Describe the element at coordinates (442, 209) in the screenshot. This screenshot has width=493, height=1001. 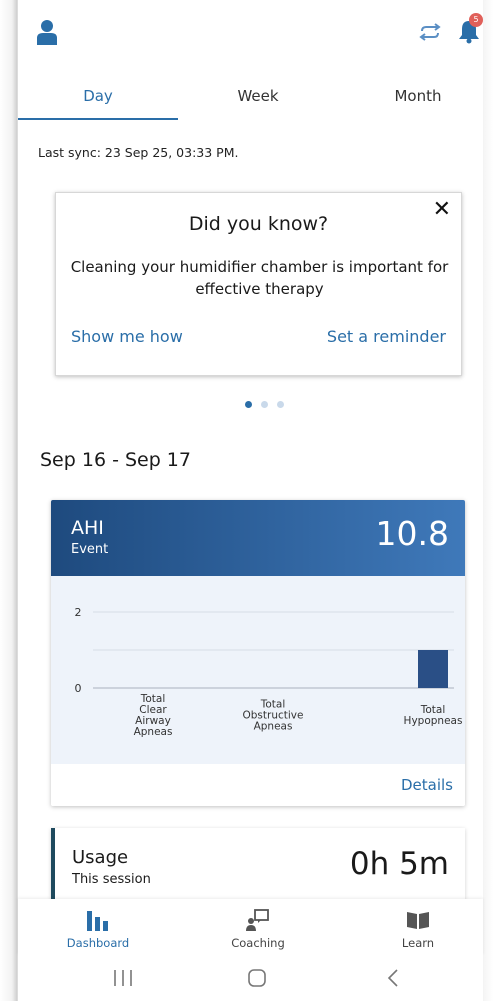
I see `close-icon: ✕` at that location.